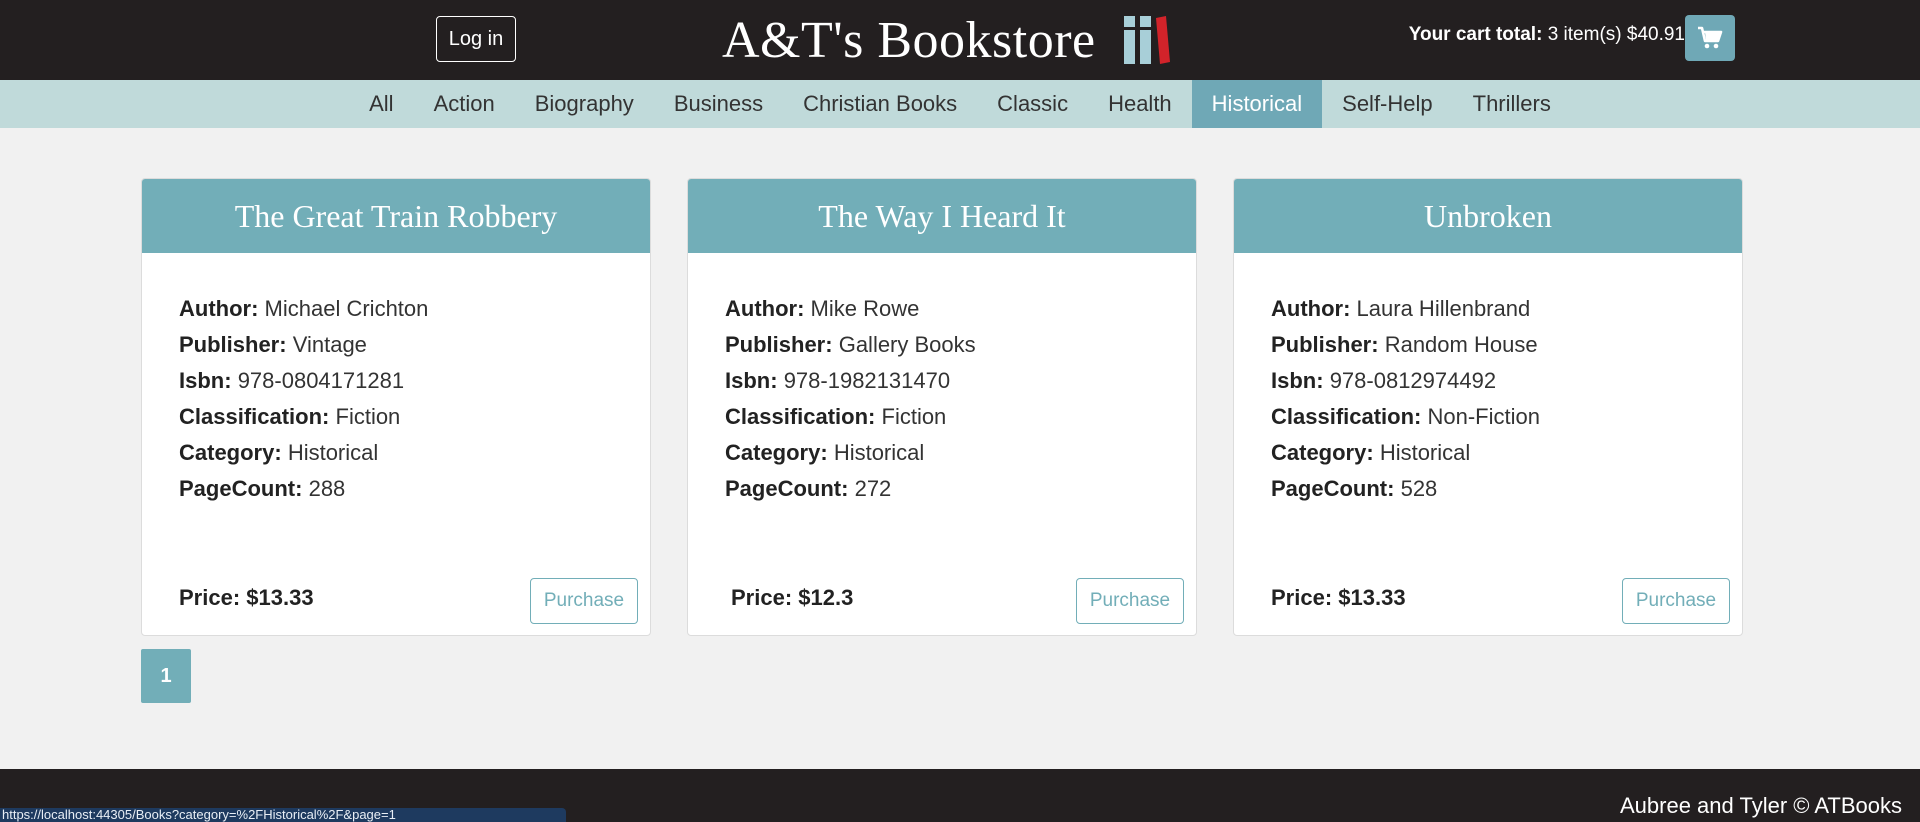 The height and width of the screenshot is (822, 1920). I want to click on publisher-row: Publisher: Vintage, so click(303, 345).